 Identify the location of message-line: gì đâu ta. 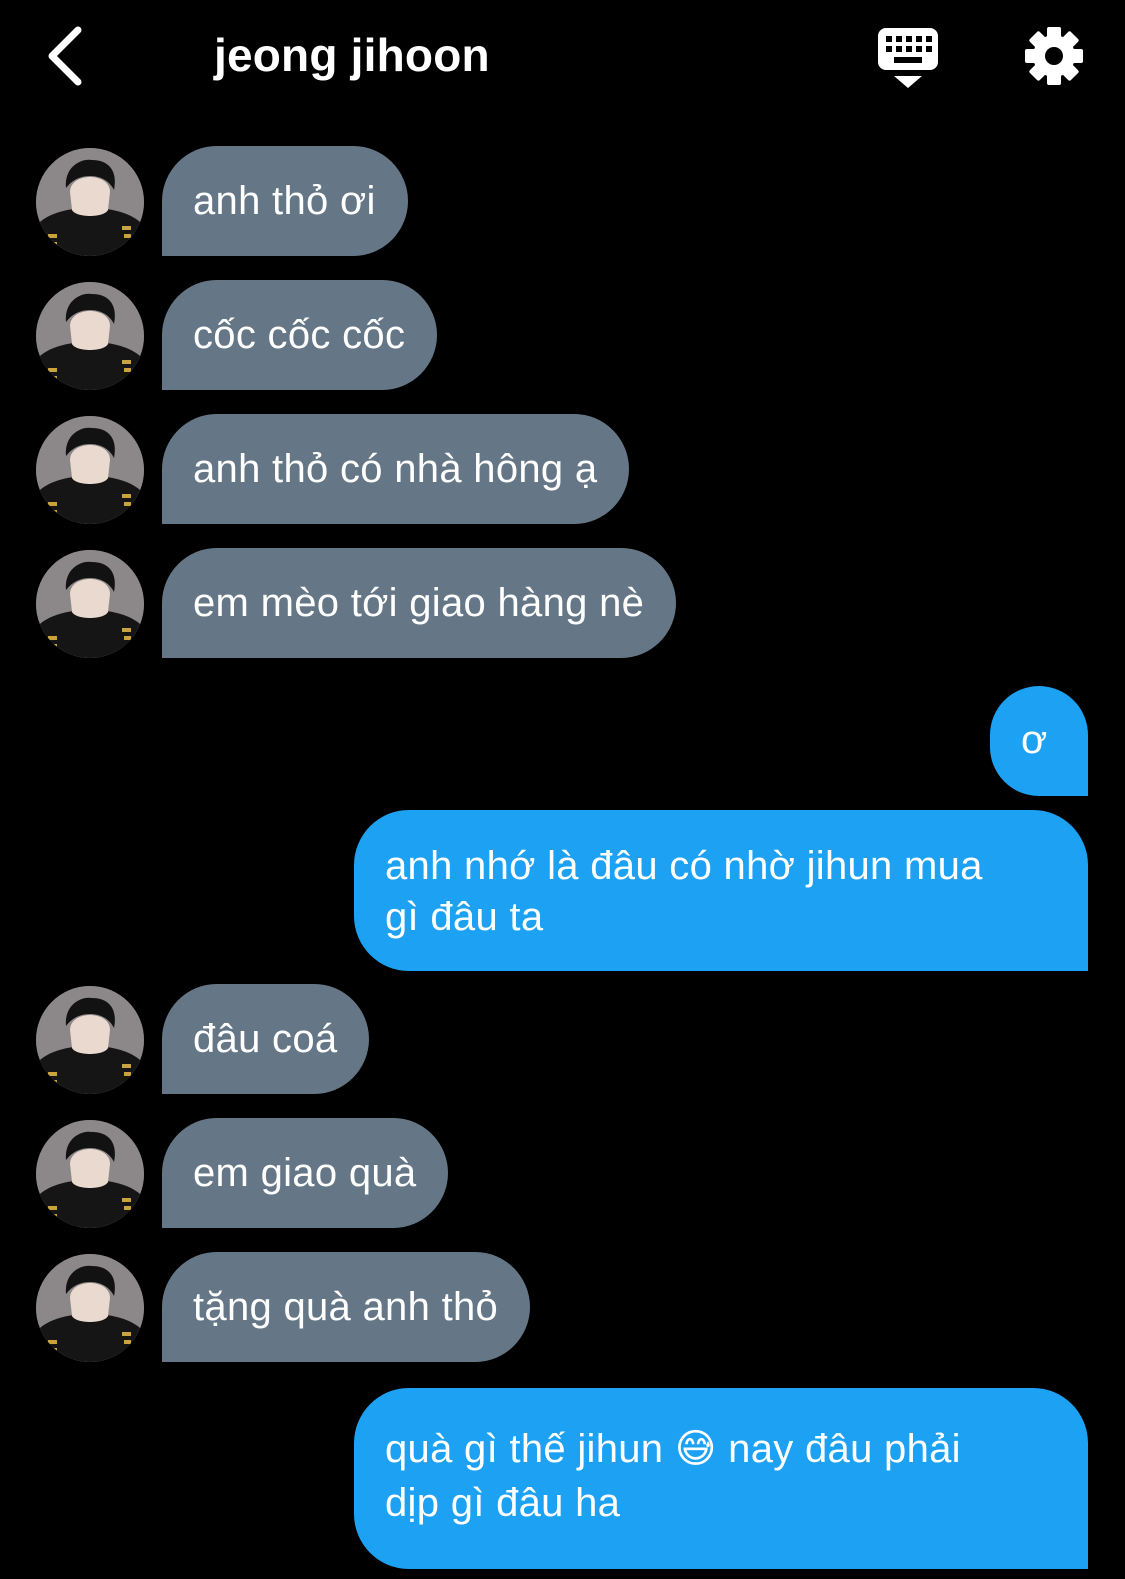
(464, 917).